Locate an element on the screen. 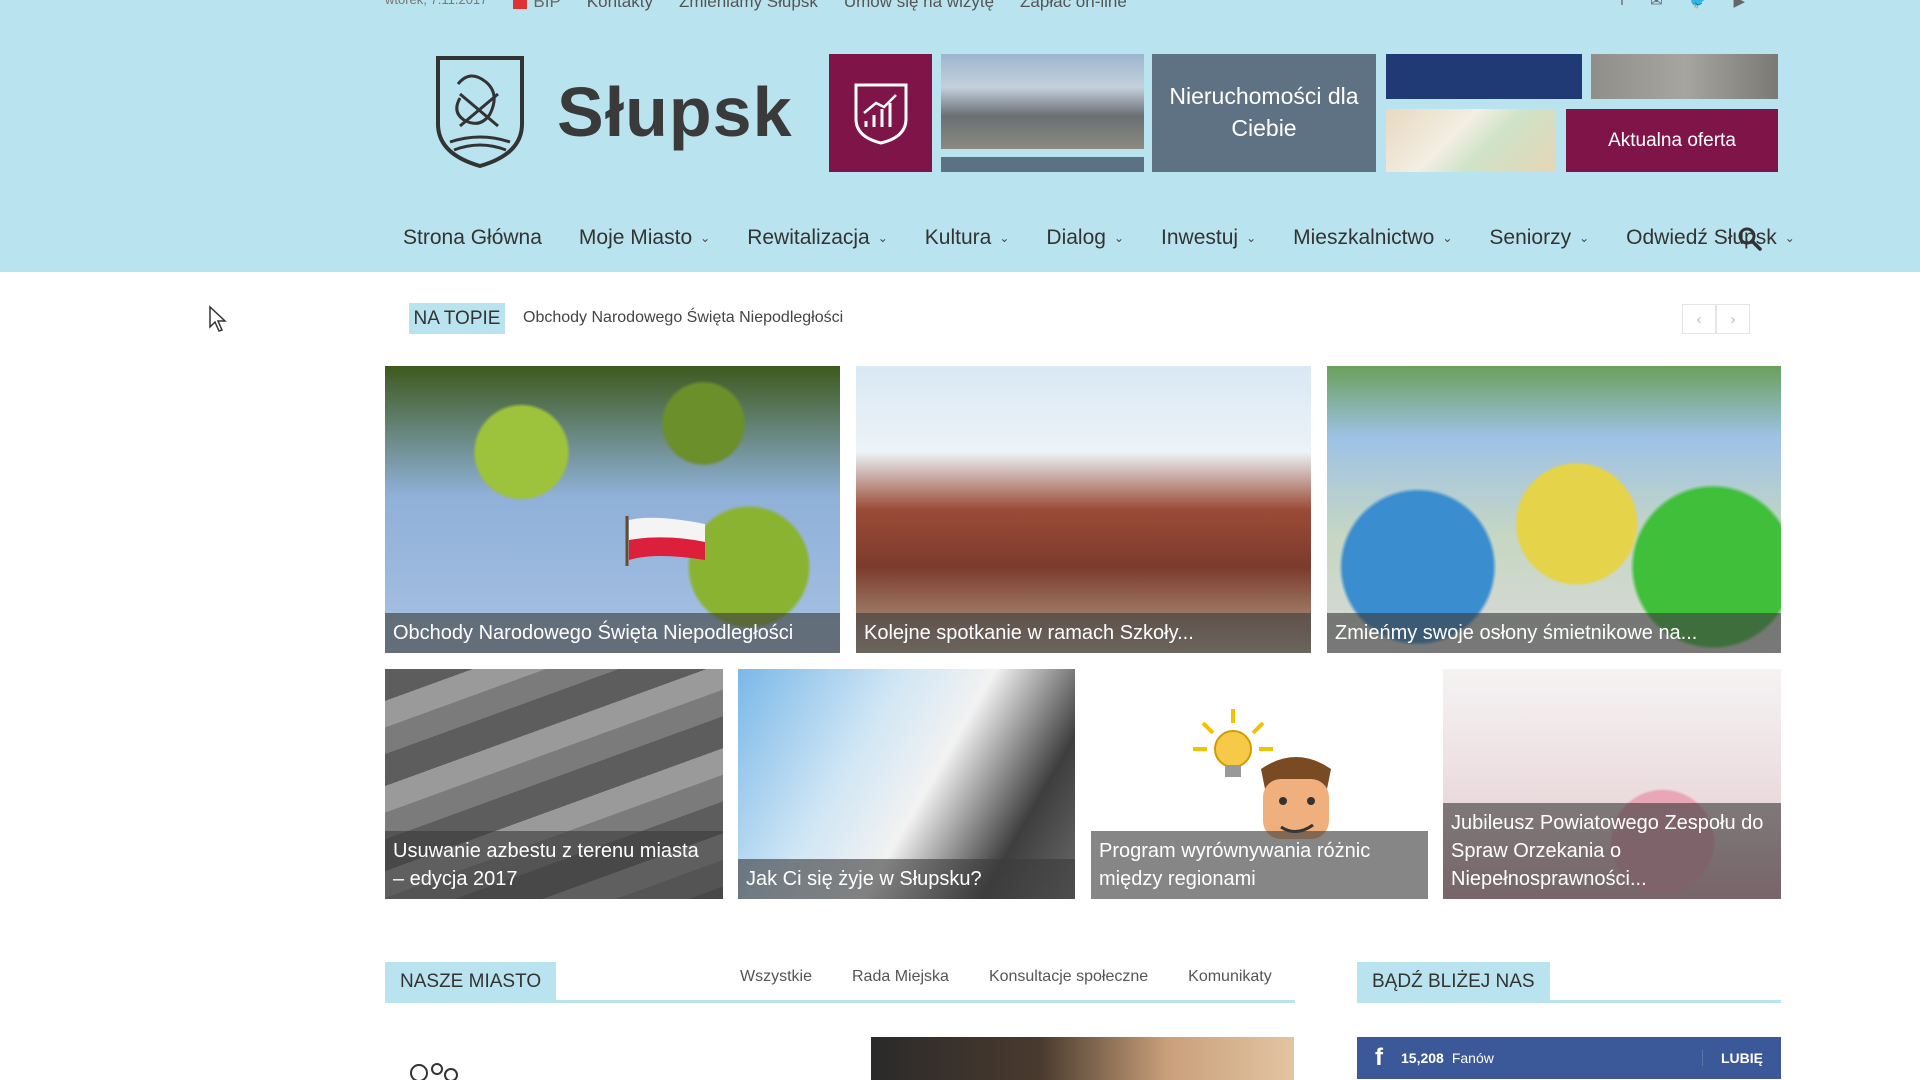  nav-label: Strona Główna is located at coordinates (472, 237).